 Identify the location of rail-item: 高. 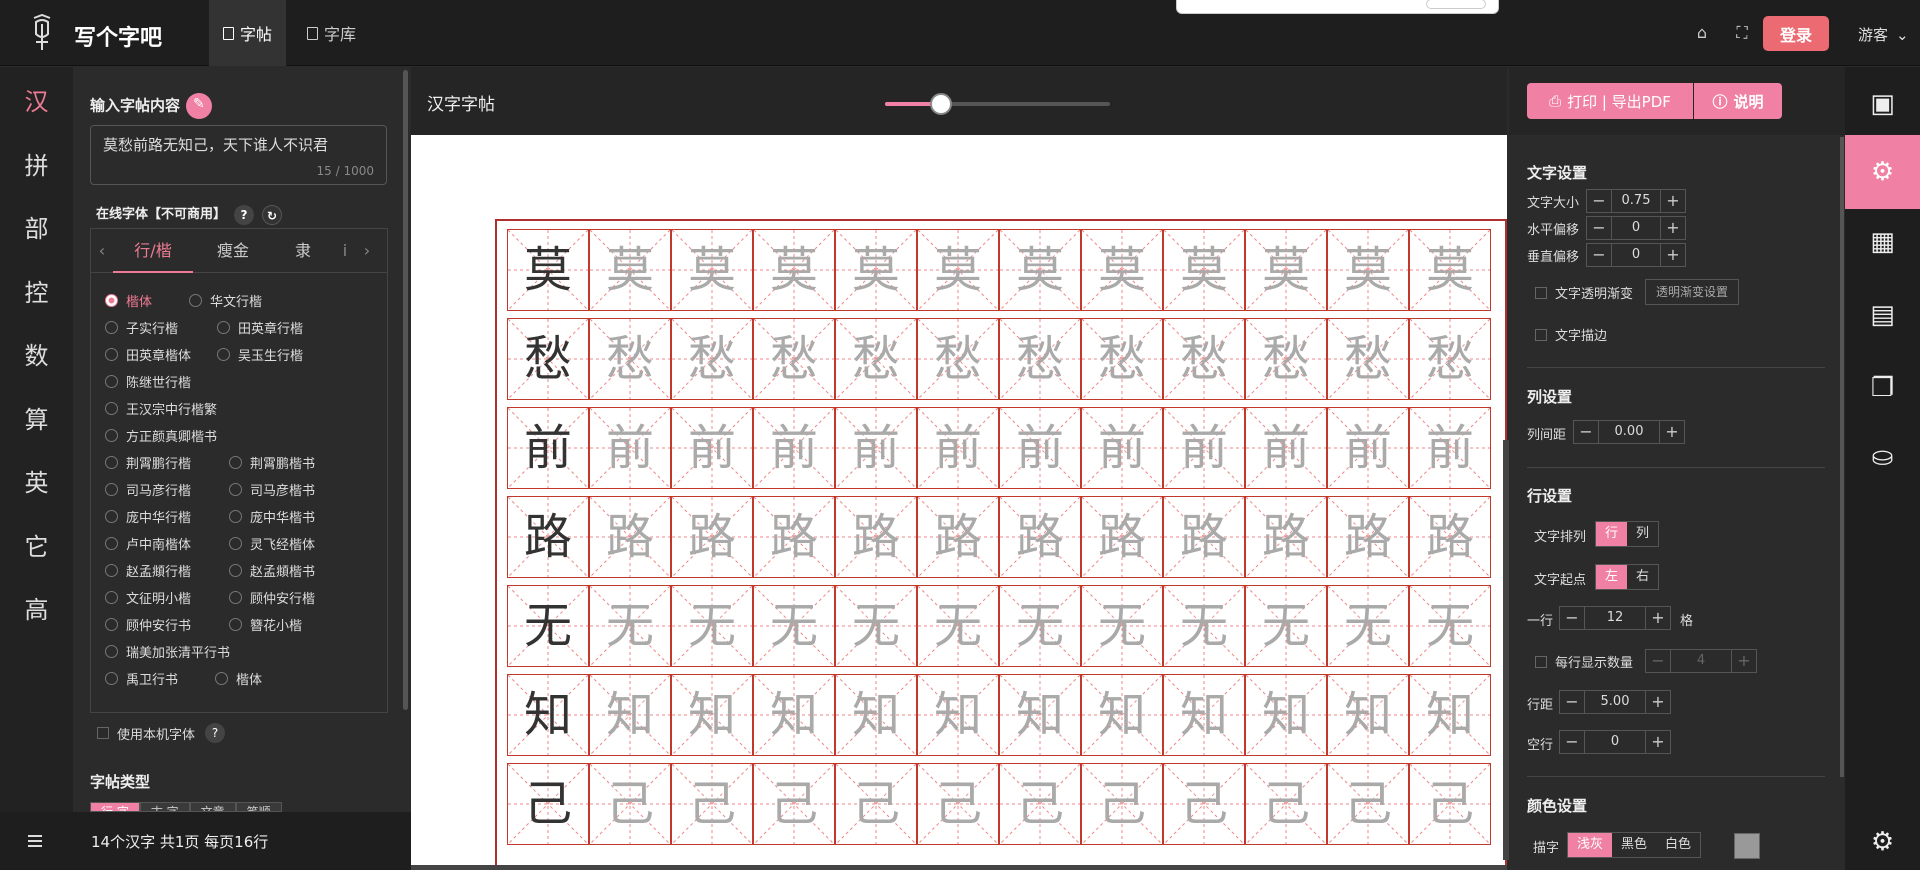
(36, 607).